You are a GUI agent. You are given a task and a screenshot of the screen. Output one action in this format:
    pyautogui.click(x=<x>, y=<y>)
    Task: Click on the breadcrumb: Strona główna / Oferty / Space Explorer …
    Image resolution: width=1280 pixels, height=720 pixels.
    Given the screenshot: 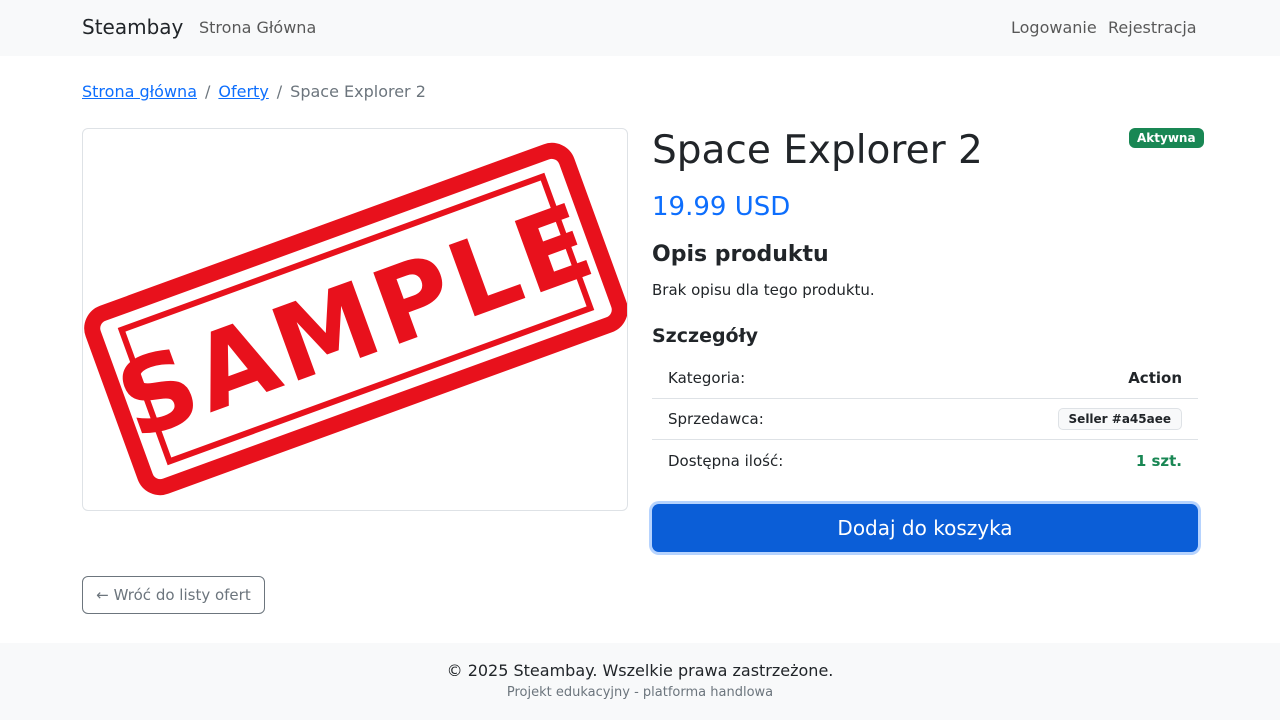 What is the action you would take?
    pyautogui.click(x=254, y=91)
    